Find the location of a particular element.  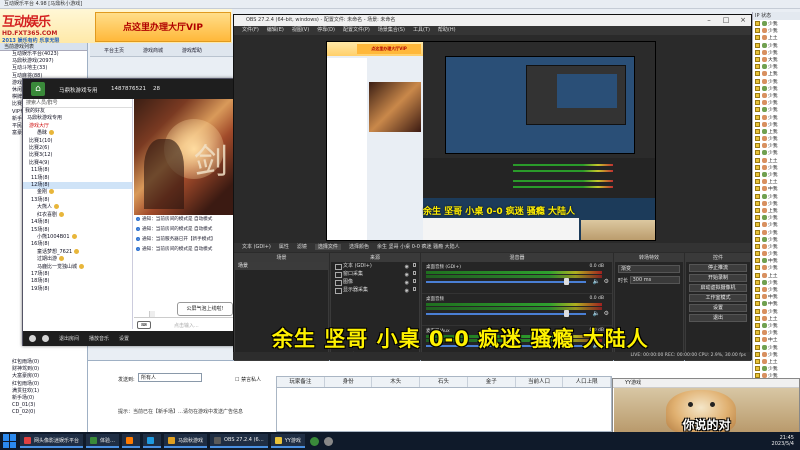

room-item: 大熊人 is located at coordinates (77, 207).